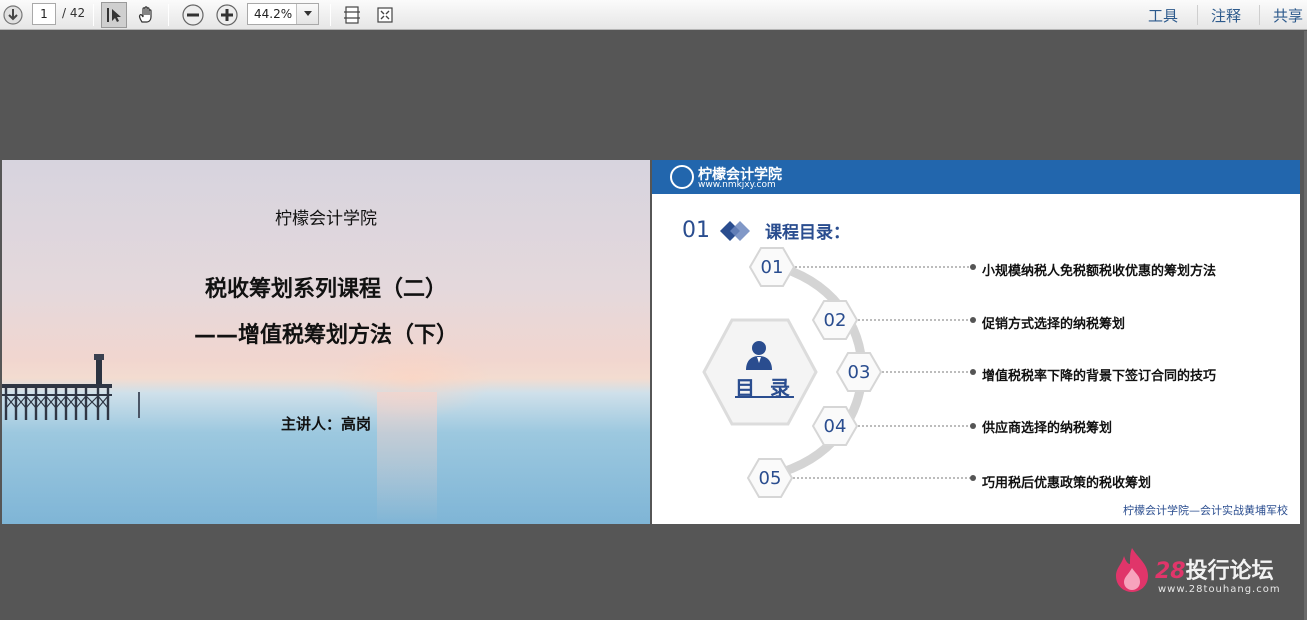  I want to click on plus-circle-icon, so click(227, 15).